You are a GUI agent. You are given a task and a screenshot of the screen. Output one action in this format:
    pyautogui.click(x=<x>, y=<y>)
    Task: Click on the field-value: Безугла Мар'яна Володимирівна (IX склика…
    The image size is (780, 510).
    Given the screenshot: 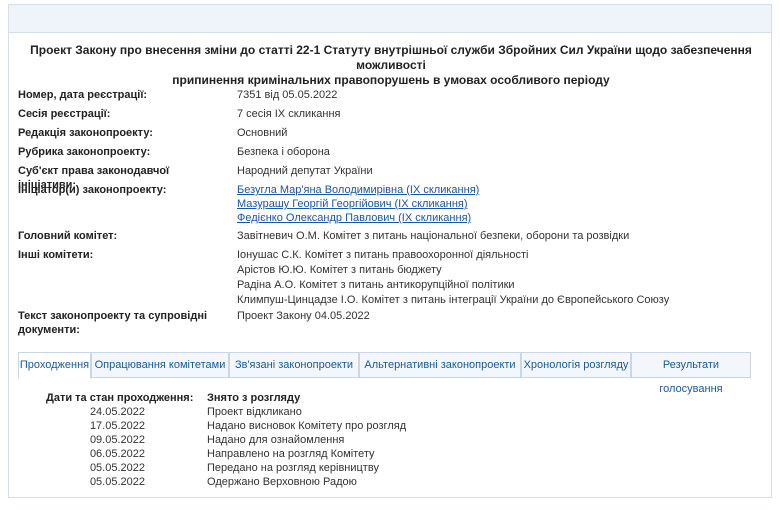 What is the action you would take?
    pyautogui.click(x=497, y=204)
    